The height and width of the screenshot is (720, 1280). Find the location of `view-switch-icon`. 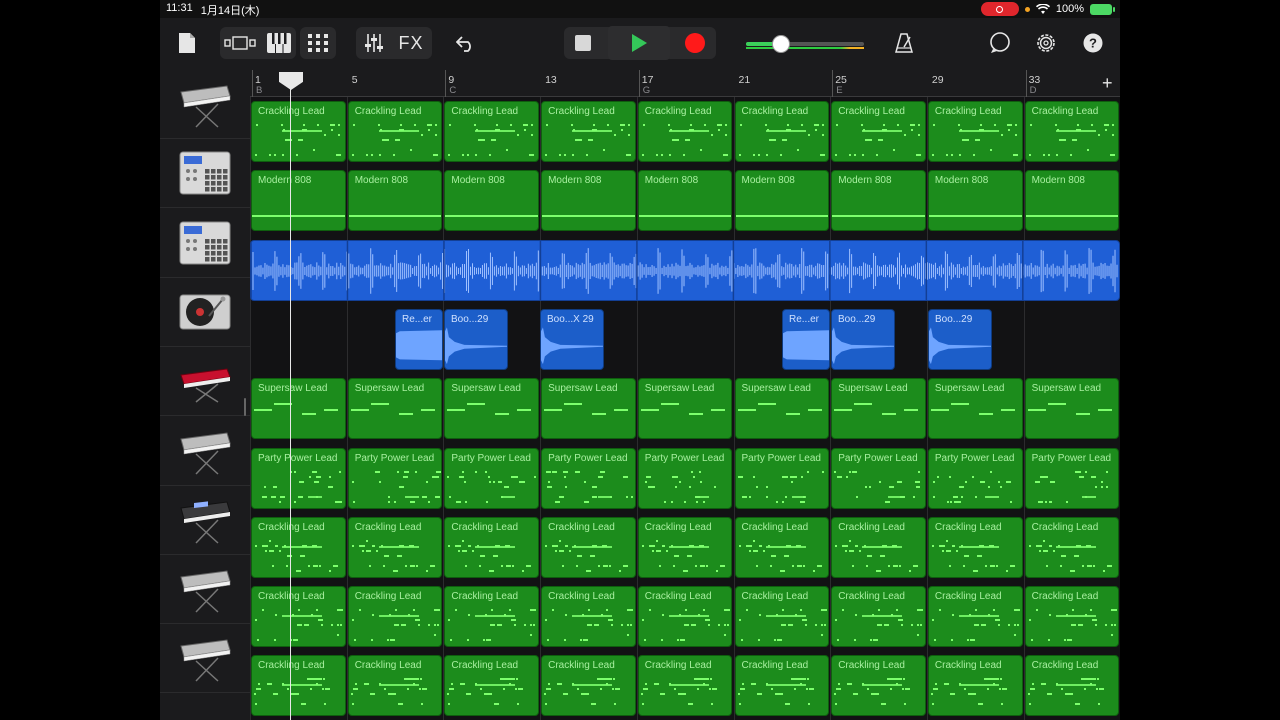

view-switch-icon is located at coordinates (240, 43).